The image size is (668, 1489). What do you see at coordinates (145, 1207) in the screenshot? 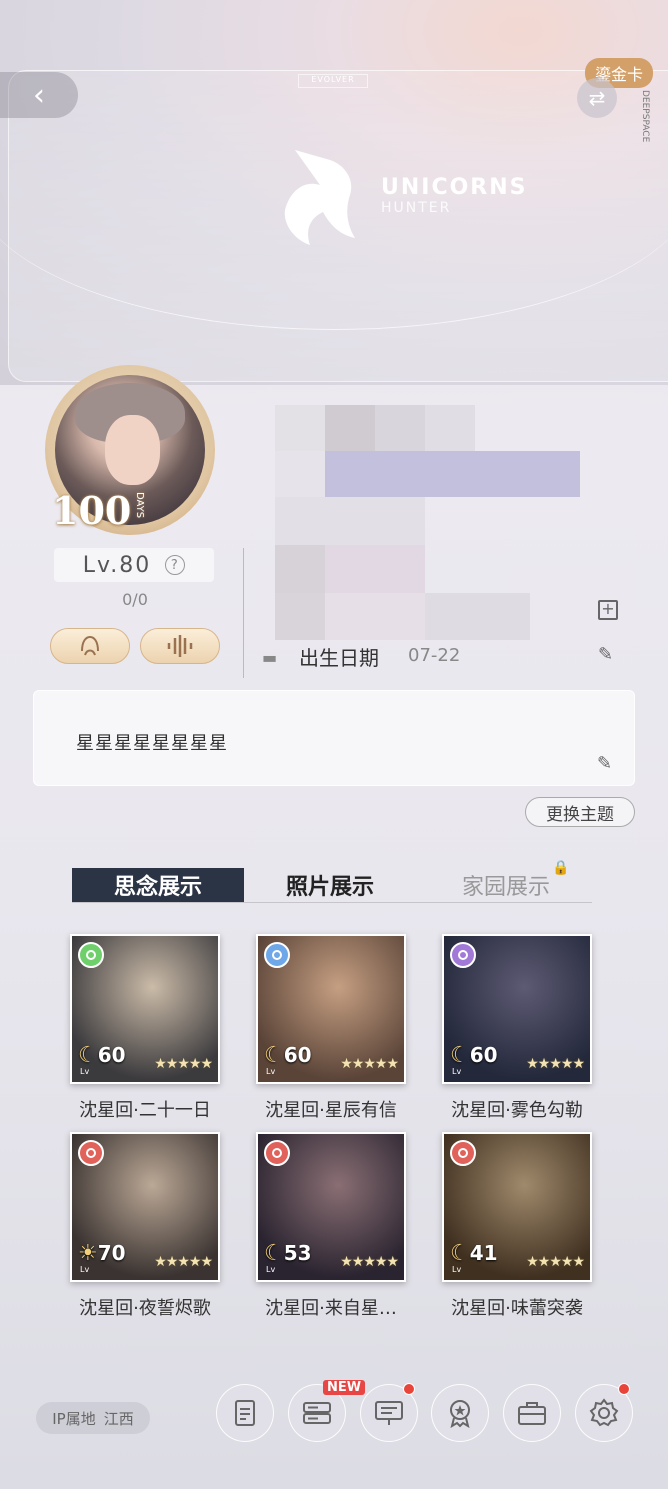
I see `memory-card: ☀70 Lv ★★★★★` at bounding box center [145, 1207].